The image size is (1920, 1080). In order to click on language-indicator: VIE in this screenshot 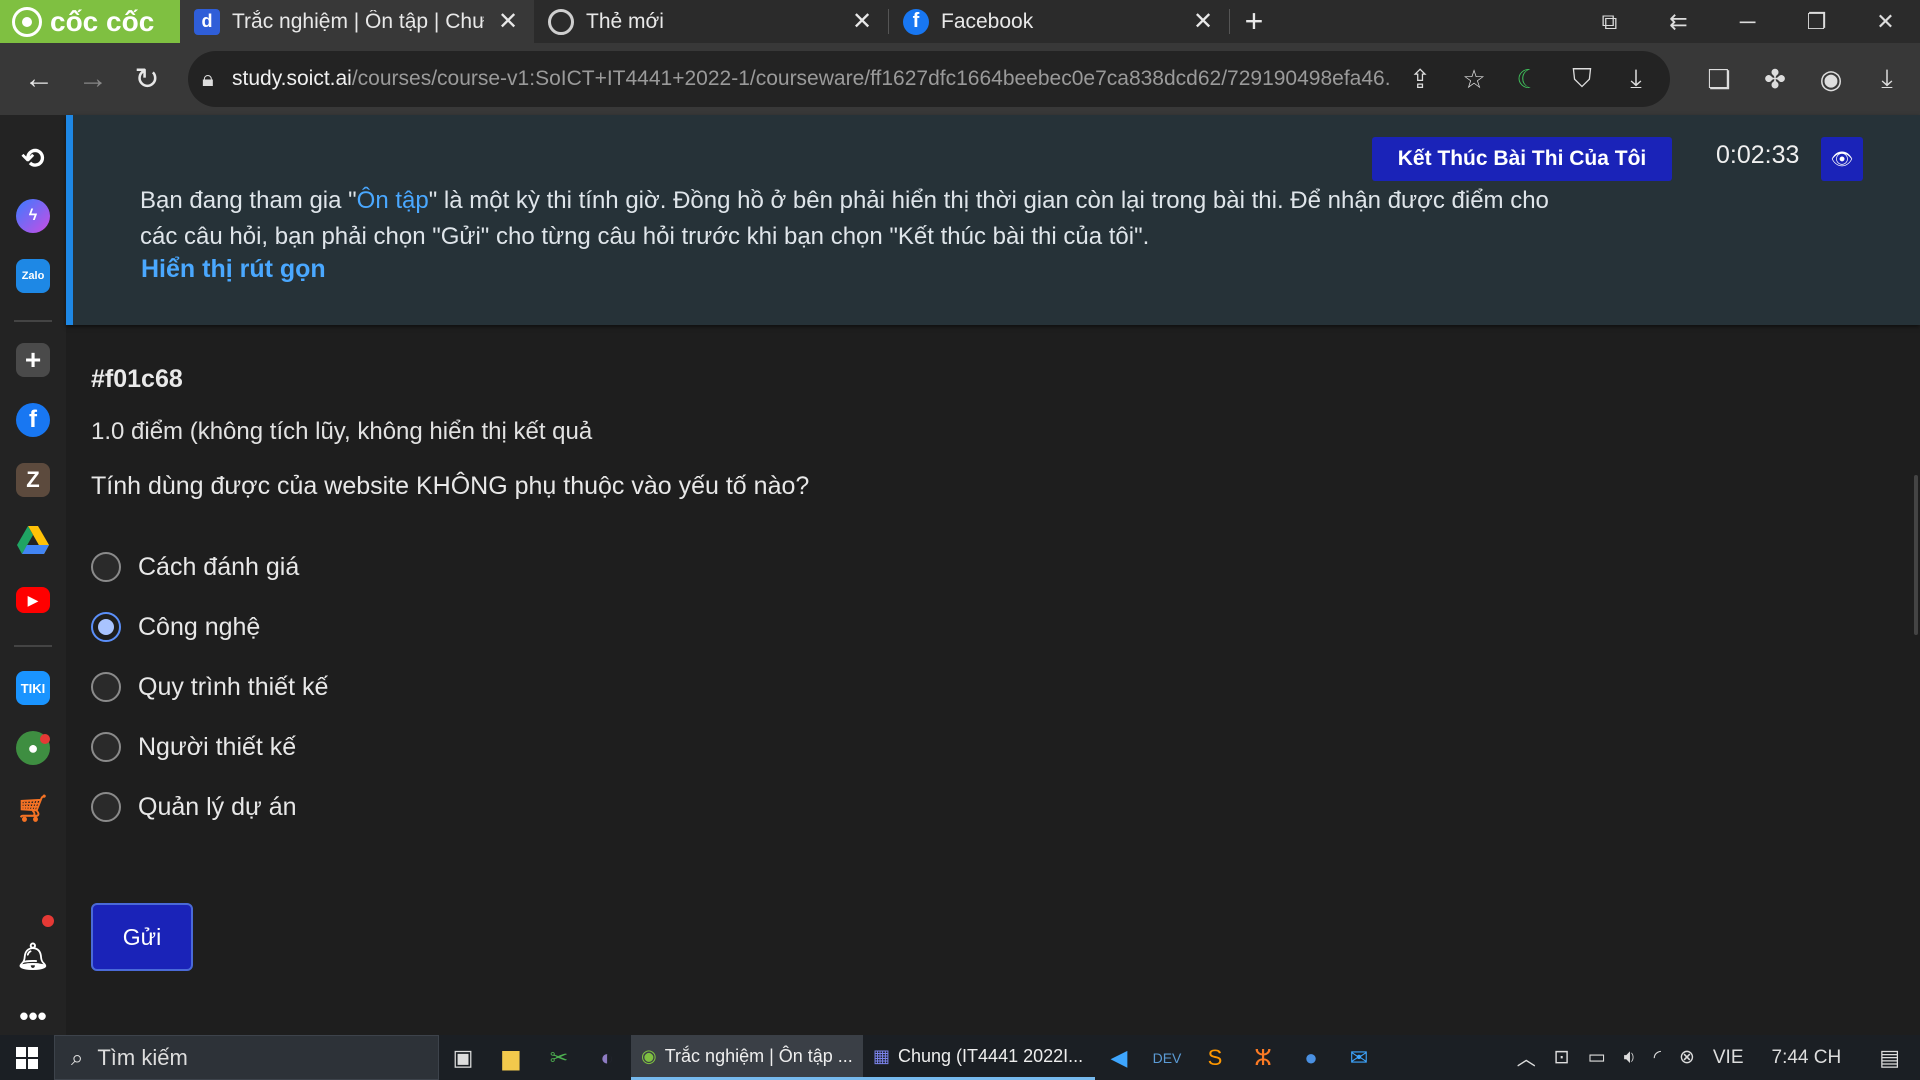, I will do `click(1728, 1058)`.